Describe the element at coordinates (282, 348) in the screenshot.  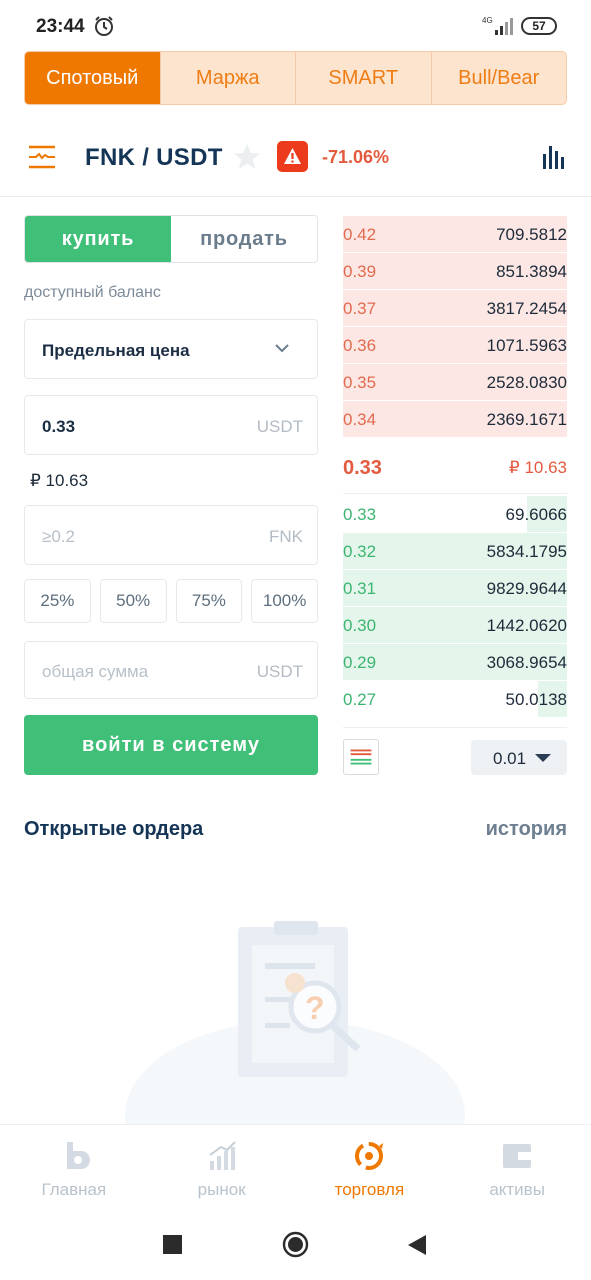
I see `chevron-down-icon` at that location.